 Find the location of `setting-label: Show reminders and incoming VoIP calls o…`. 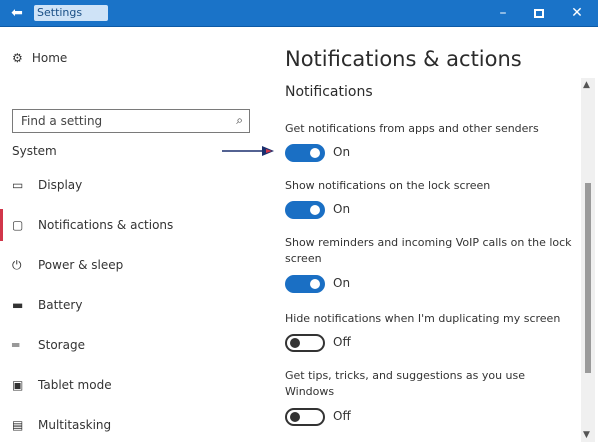

setting-label: Show reminders and incoming VoIP calls o… is located at coordinates (428, 250).